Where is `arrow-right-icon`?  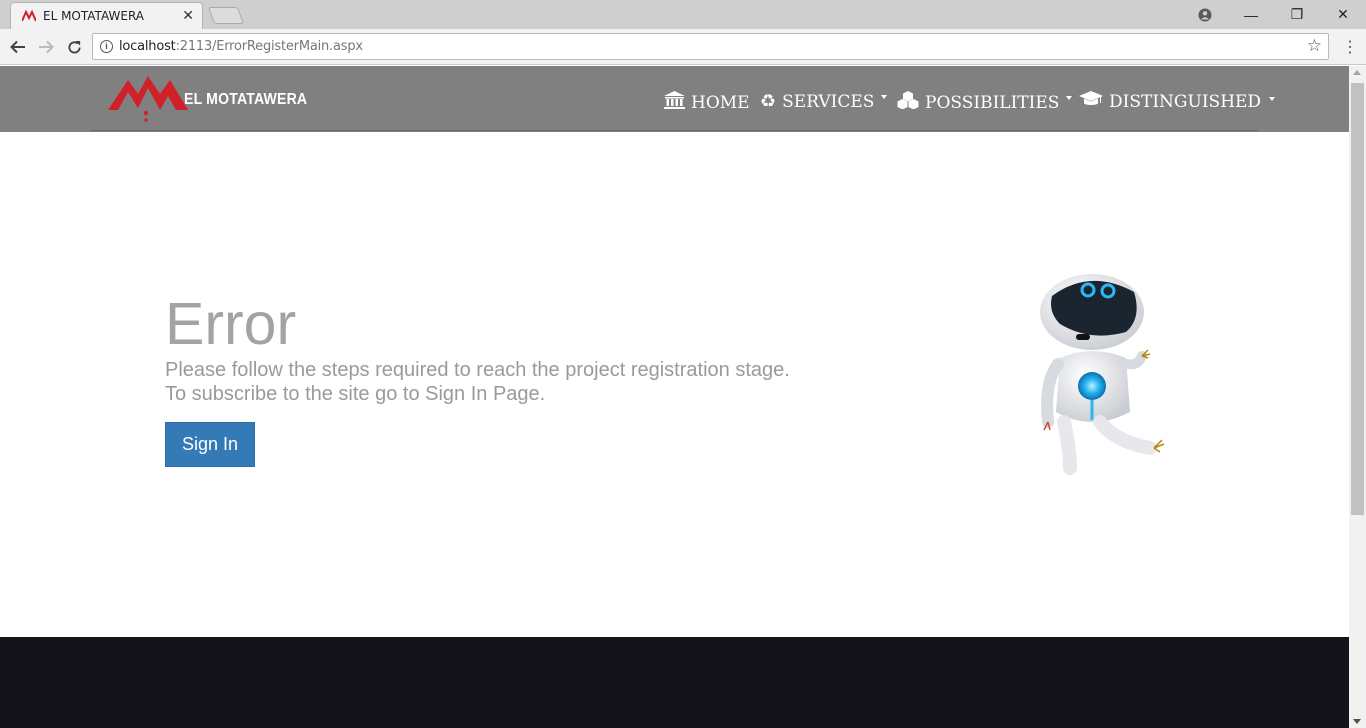
arrow-right-icon is located at coordinates (46, 47).